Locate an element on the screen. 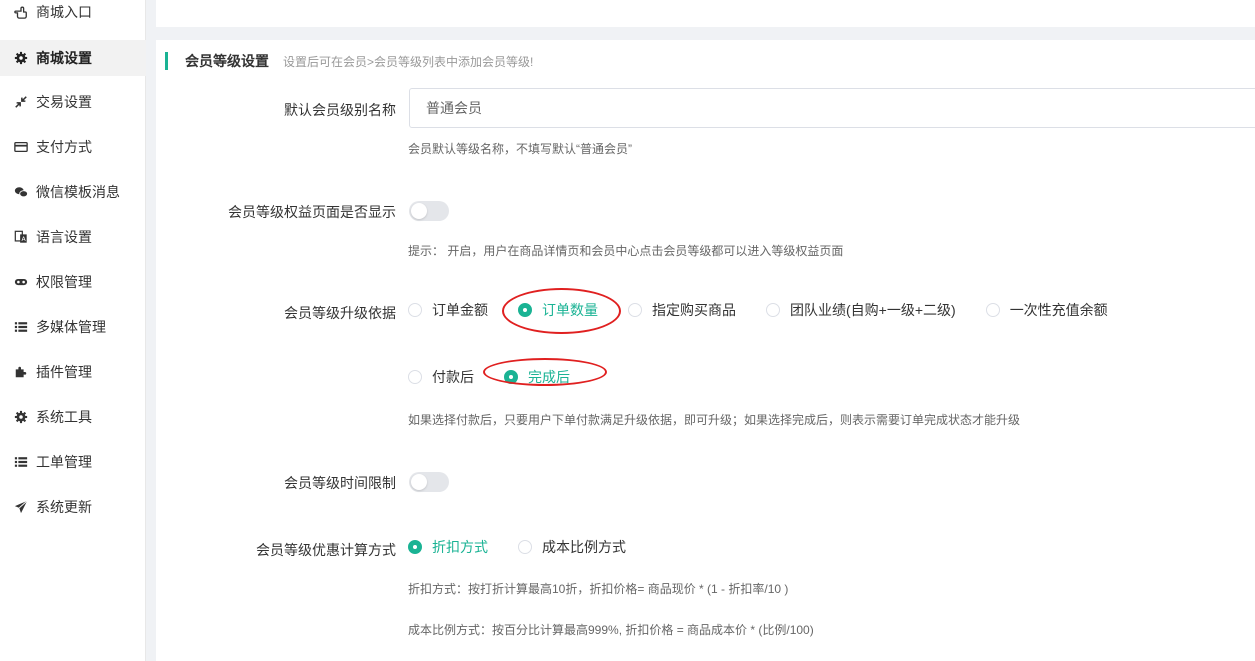 The width and height of the screenshot is (1255, 661). radio-order-amount: 订单金额 is located at coordinates (448, 310).